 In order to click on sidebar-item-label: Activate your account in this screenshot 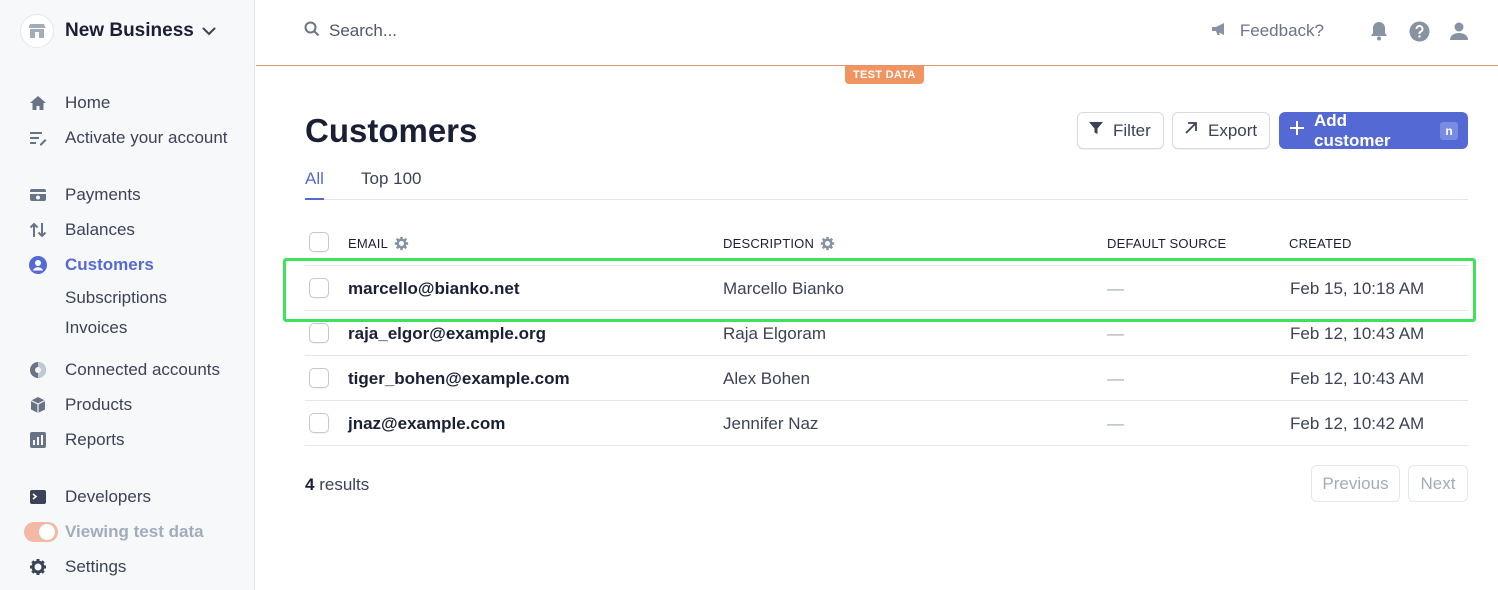, I will do `click(146, 137)`.